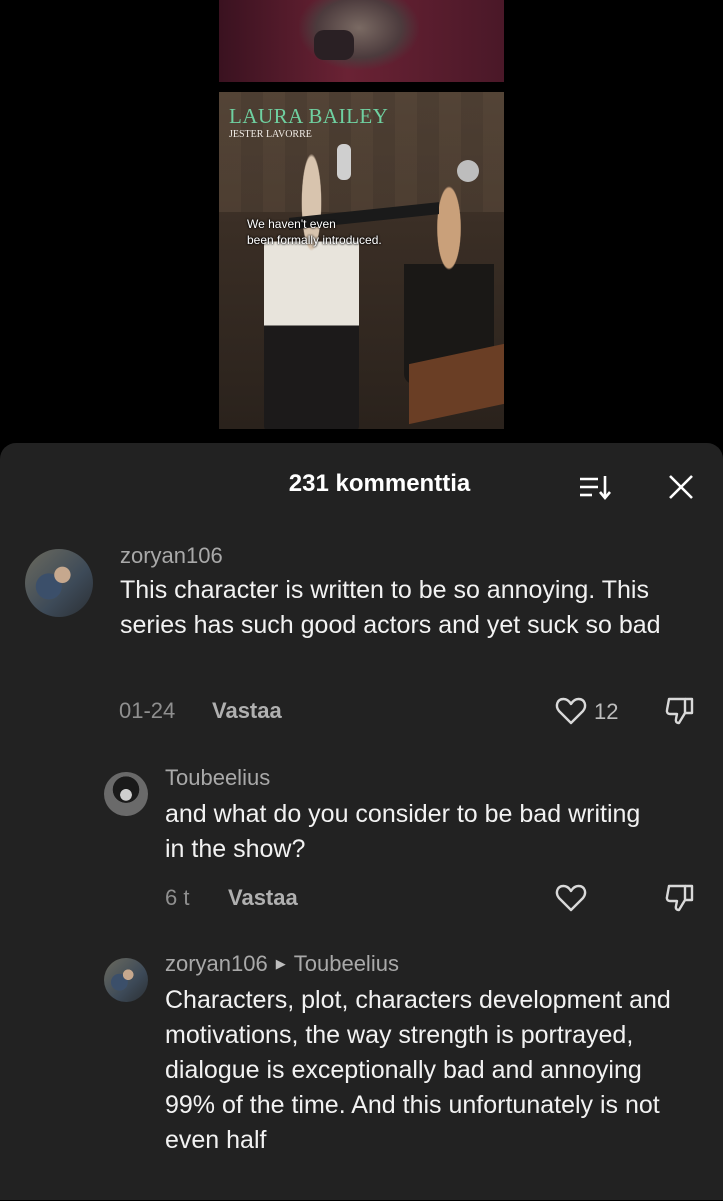 The height and width of the screenshot is (1201, 723). I want to click on credit-role: JESTER LAVORRE, so click(270, 134).